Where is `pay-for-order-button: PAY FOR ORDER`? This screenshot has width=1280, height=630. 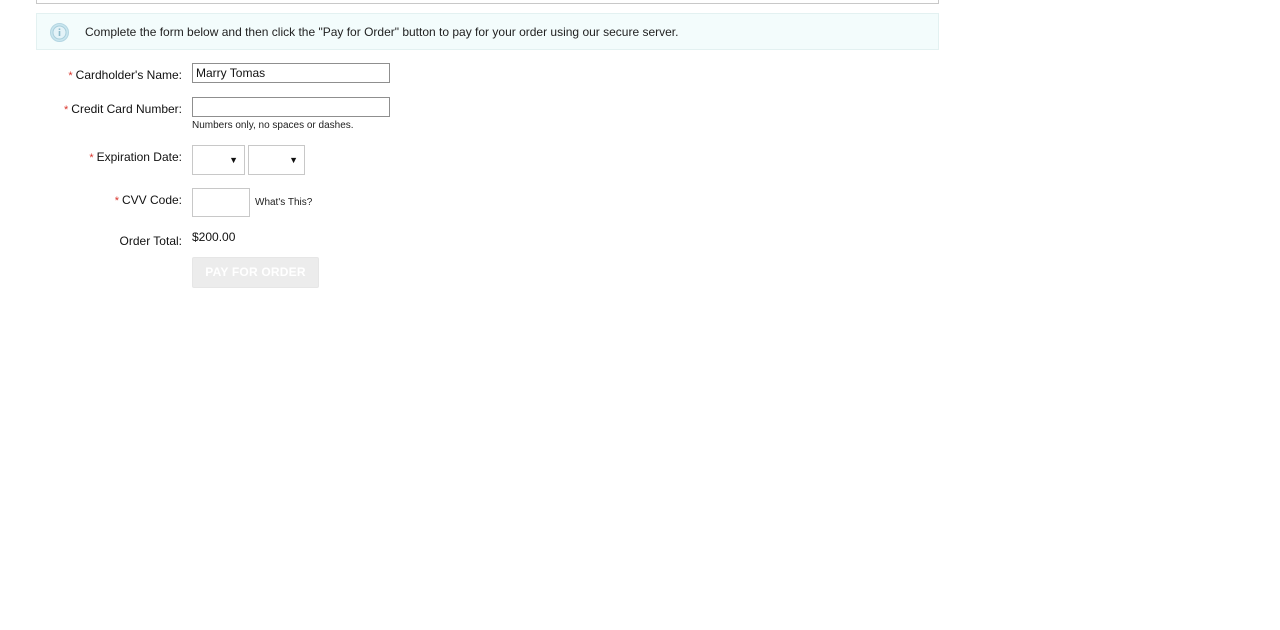
pay-for-order-button: PAY FOR ORDER is located at coordinates (255, 272).